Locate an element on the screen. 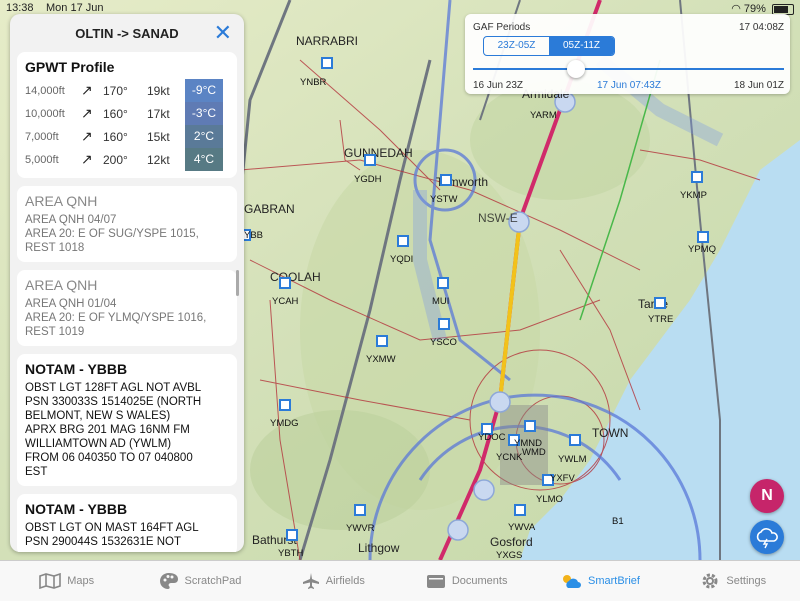 Image resolution: width=800 pixels, height=601 pixels. gpwt-speed: 12kt is located at coordinates (158, 159).